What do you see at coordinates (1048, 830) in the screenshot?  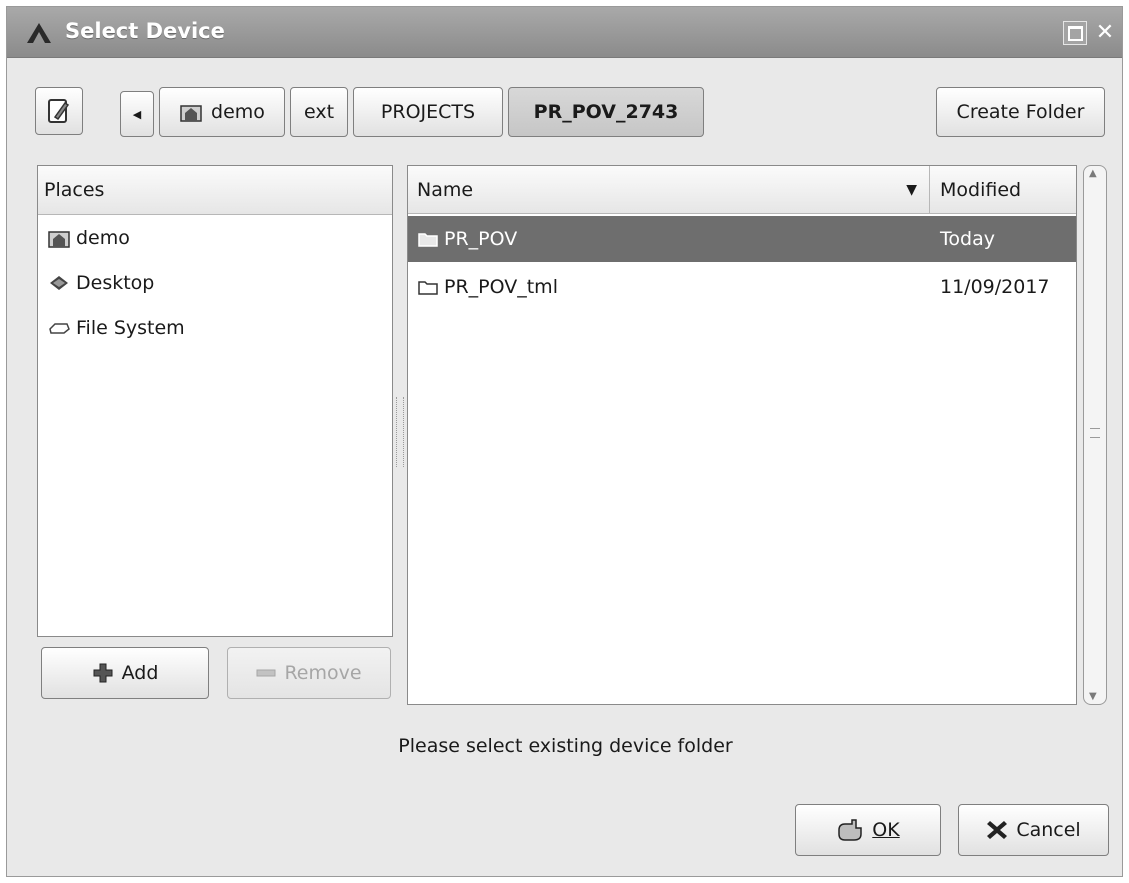 I see `cancel-label: Cancel` at bounding box center [1048, 830].